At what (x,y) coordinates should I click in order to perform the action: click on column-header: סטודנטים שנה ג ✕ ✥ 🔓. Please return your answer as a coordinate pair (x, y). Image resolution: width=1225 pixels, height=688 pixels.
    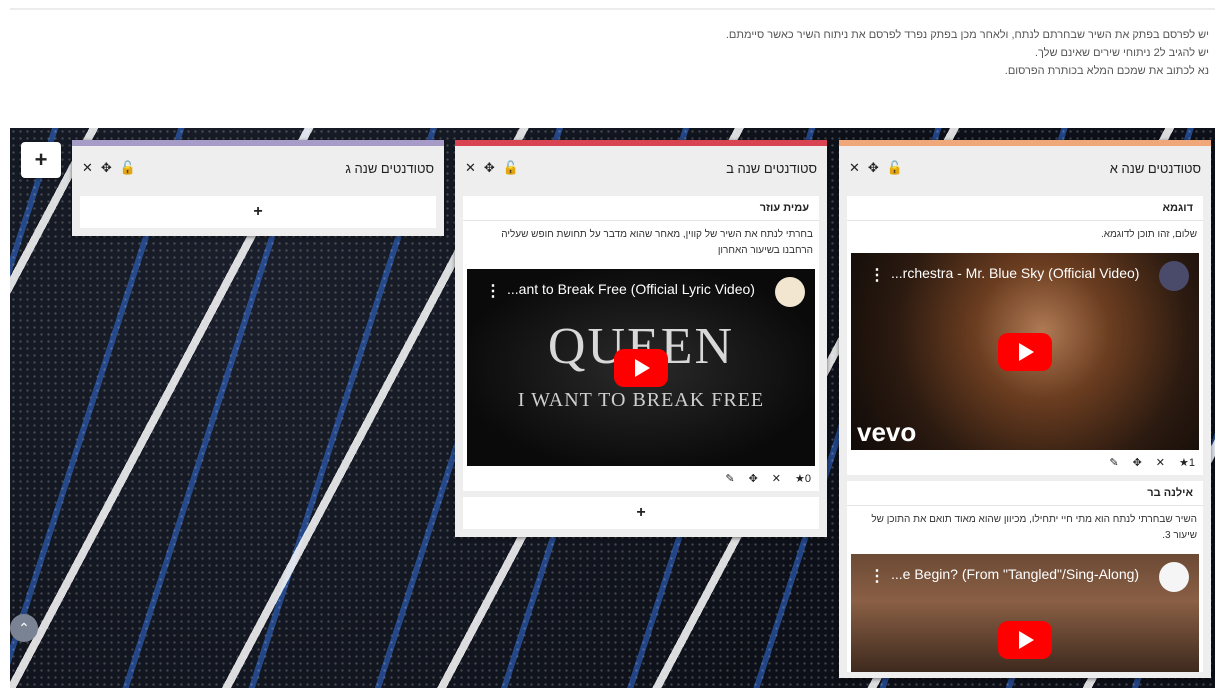
    Looking at the image, I should click on (258, 168).